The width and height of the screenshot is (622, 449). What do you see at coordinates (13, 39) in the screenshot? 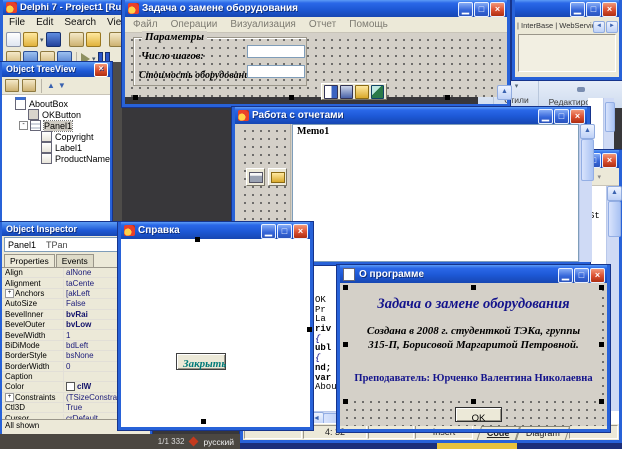
I see `new-file-icon` at bounding box center [13, 39].